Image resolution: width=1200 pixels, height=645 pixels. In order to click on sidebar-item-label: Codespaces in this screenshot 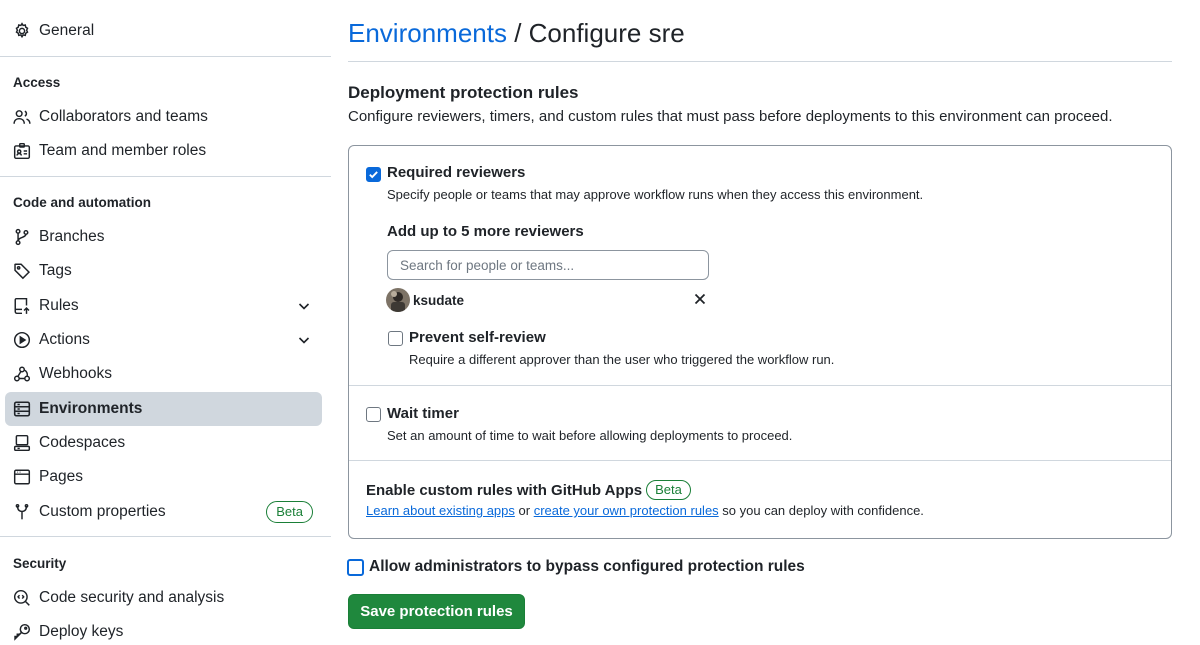, I will do `click(82, 442)`.